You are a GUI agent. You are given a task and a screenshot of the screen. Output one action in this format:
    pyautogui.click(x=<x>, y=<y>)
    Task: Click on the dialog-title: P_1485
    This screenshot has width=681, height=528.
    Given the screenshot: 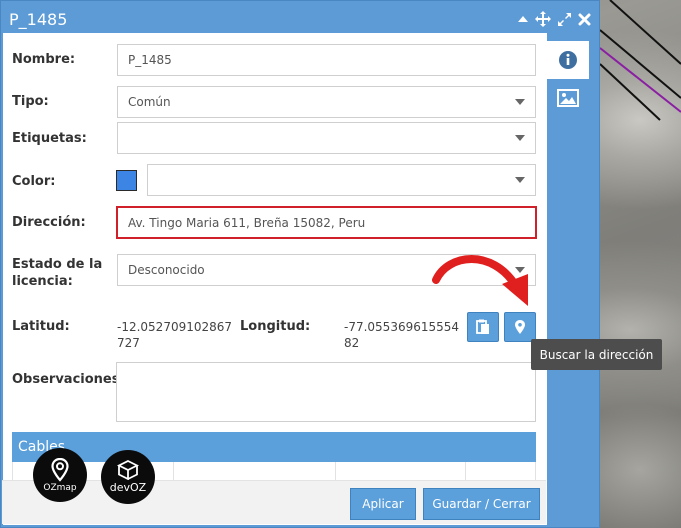 What is the action you would take?
    pyautogui.click(x=38, y=19)
    